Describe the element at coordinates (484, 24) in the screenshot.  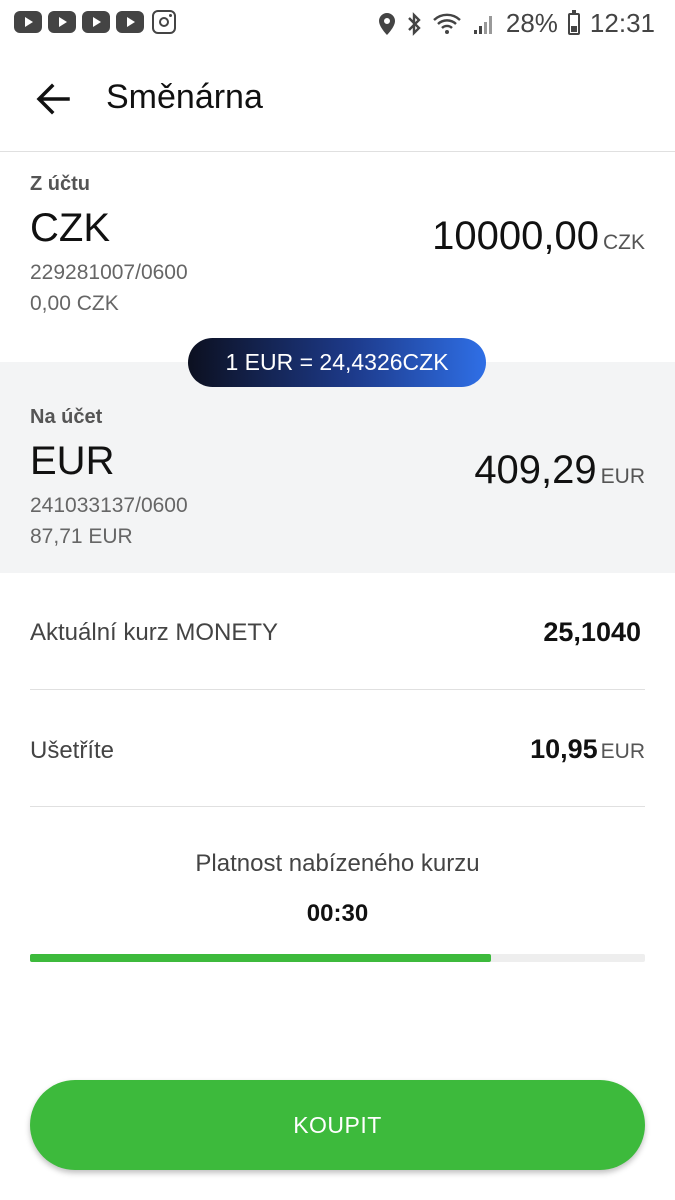
I see `signal-icon` at that location.